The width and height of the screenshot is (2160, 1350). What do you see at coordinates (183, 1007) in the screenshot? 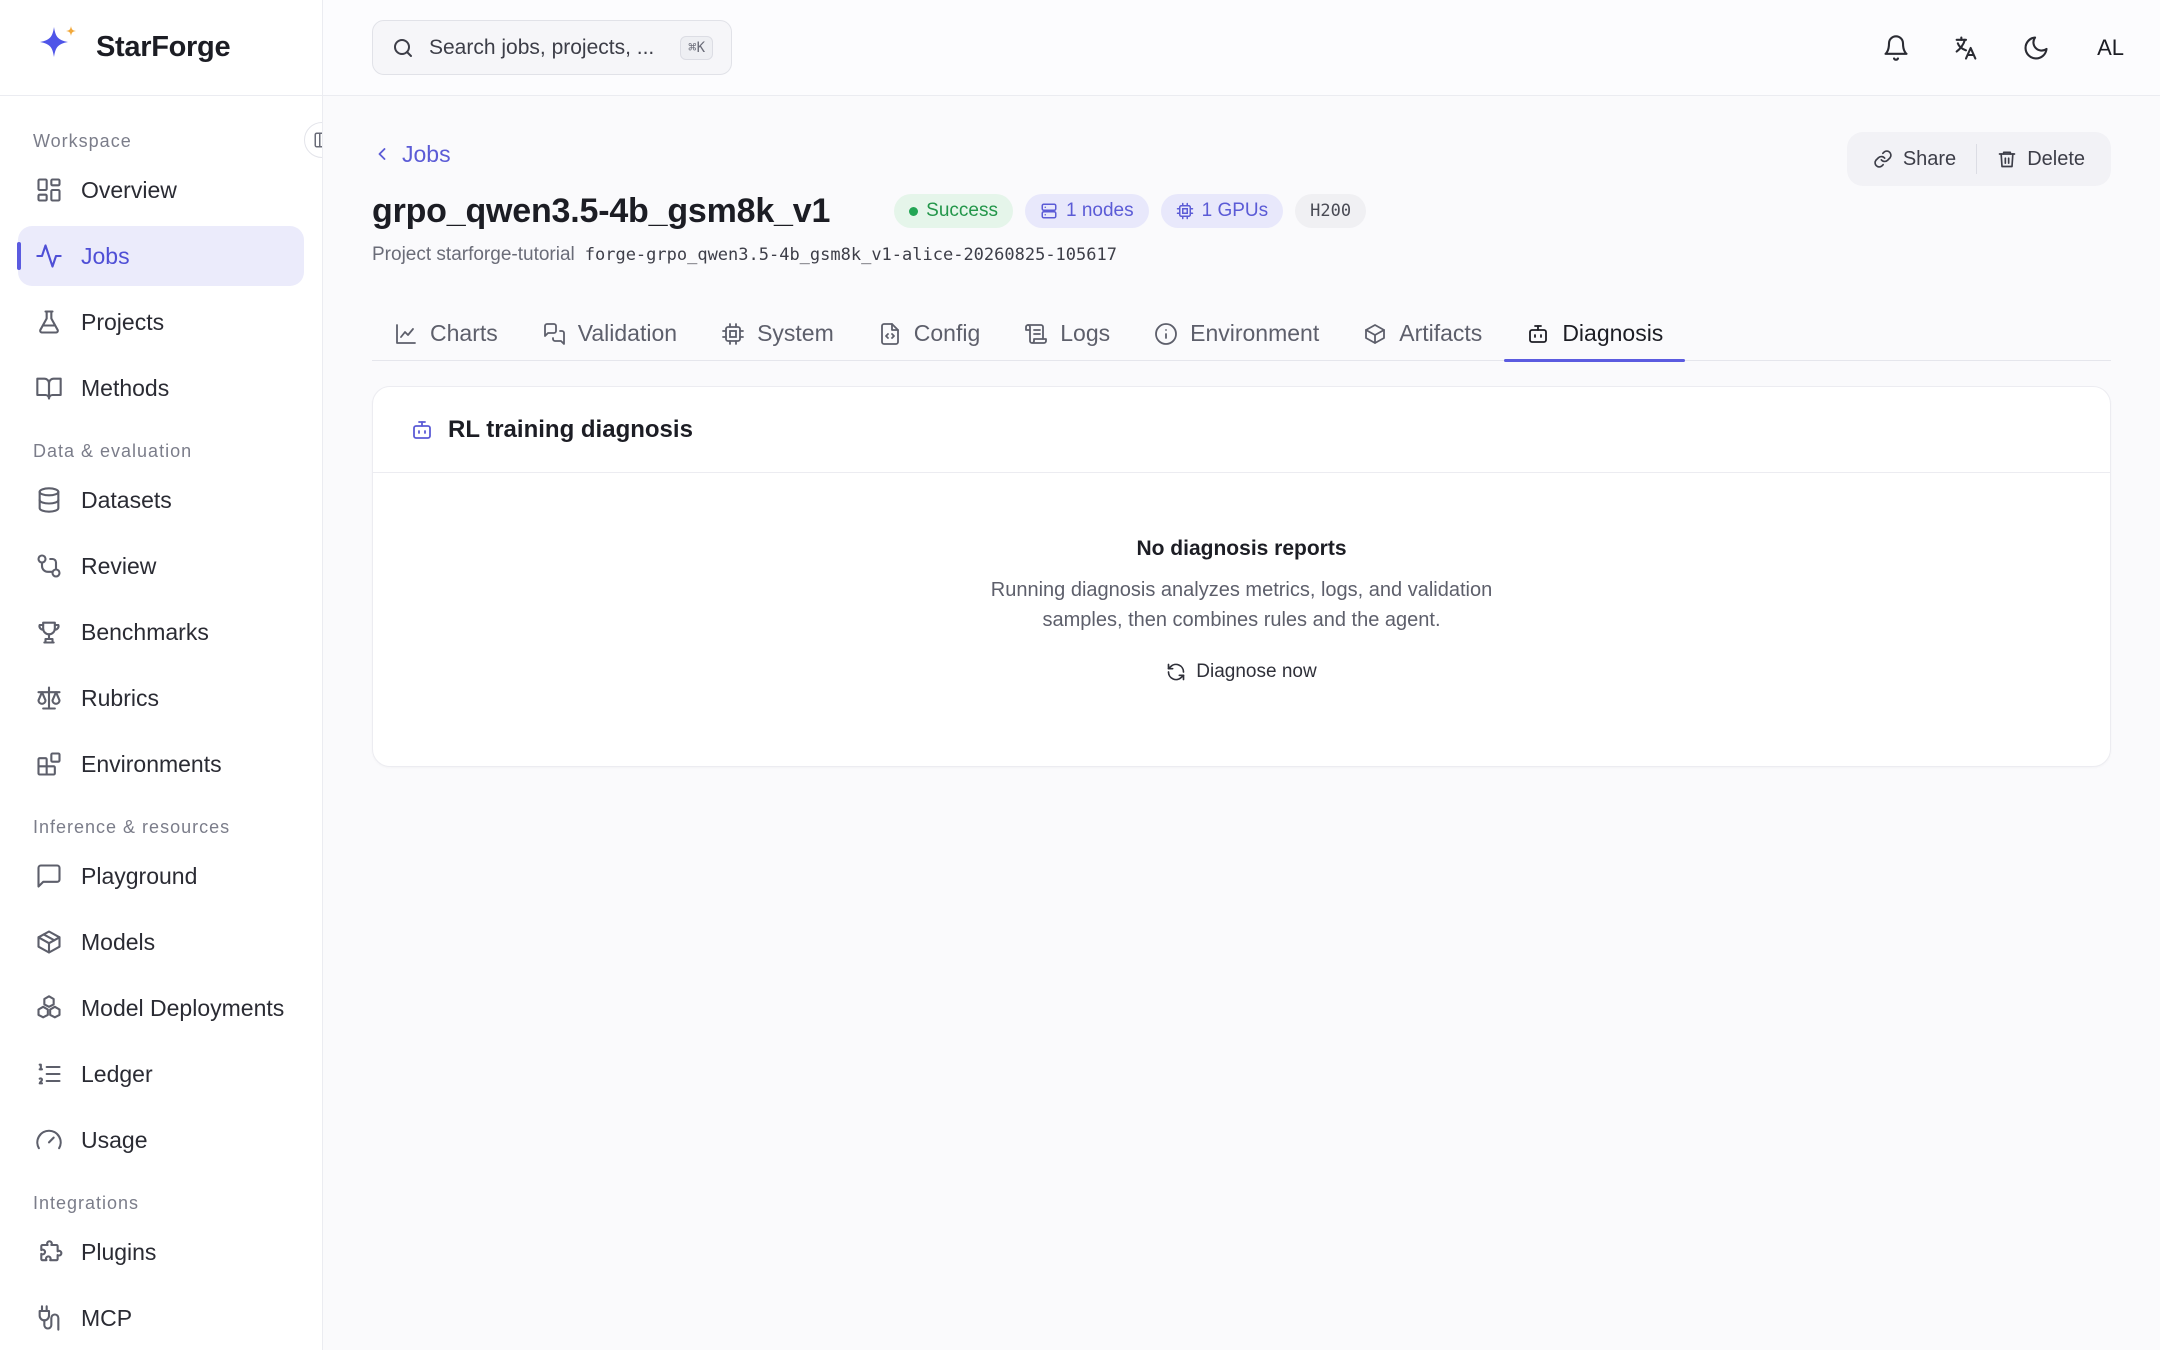
I see `sidebar-item-label: Model Deployments` at bounding box center [183, 1007].